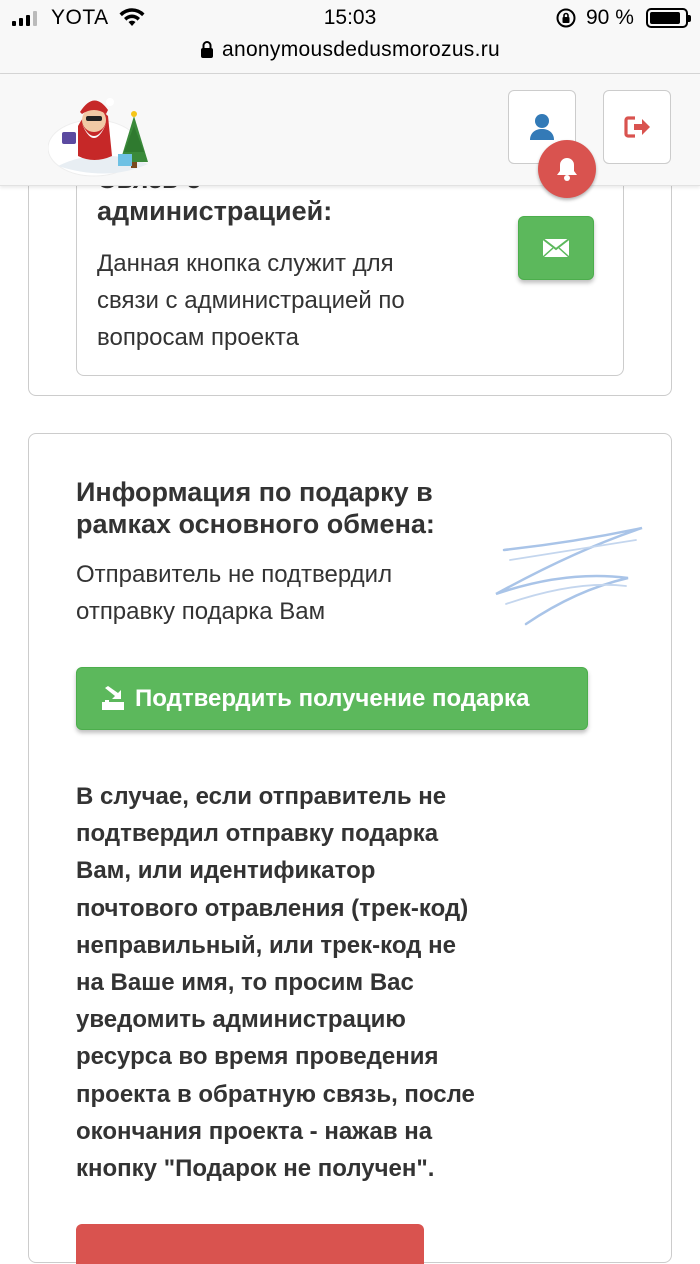 The image size is (700, 1264). Describe the element at coordinates (668, 18) in the screenshot. I see `battery-icon` at that location.